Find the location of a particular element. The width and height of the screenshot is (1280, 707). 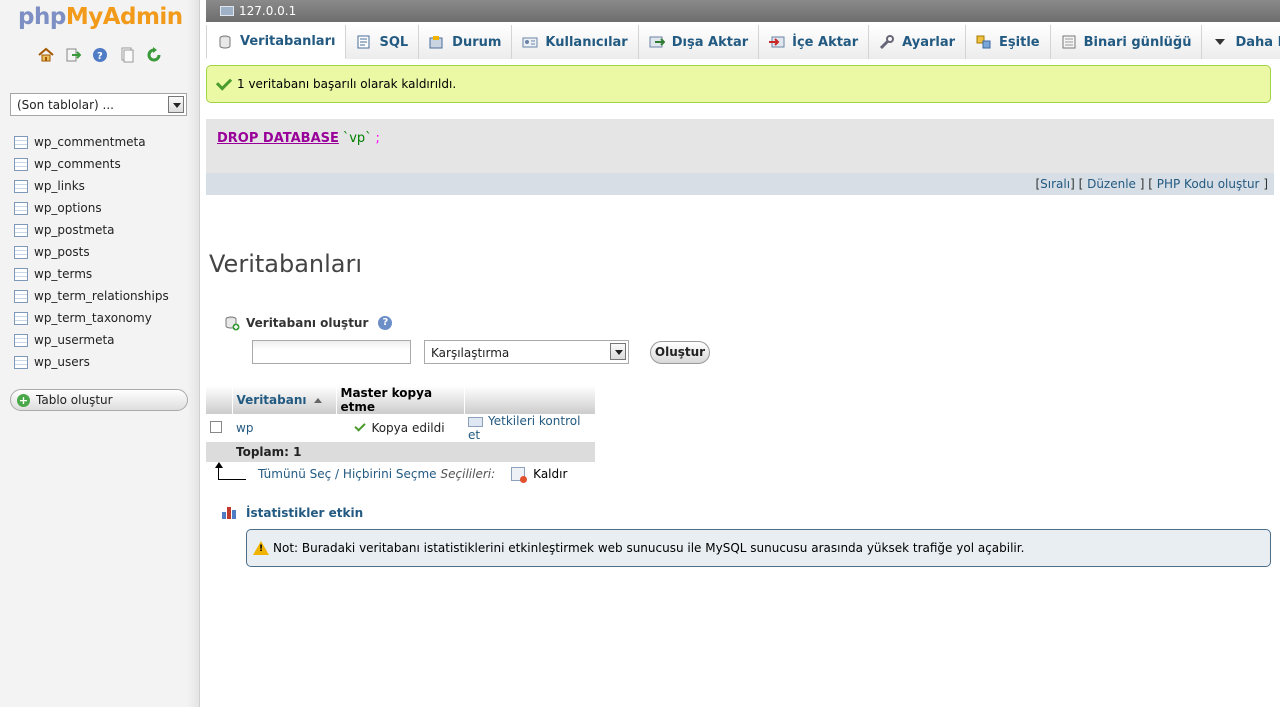

tab-binary-log: Binari günlüğü is located at coordinates (1126, 42).